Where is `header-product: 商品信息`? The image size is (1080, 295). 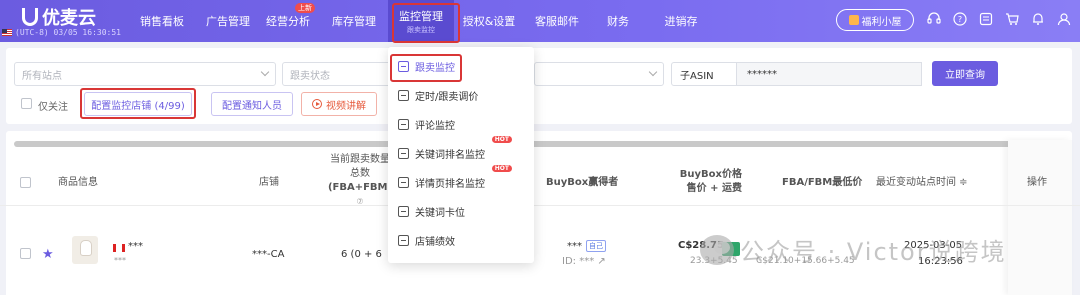
header-product: 商品信息 is located at coordinates (78, 182).